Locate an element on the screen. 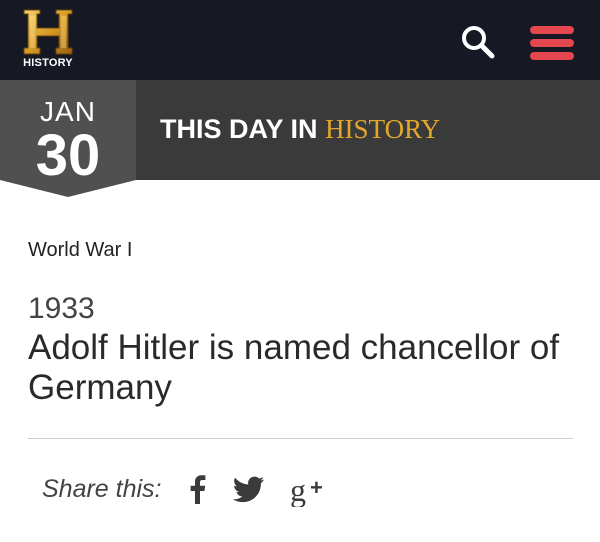 Image resolution: width=600 pixels, height=542 pixels. date-badge: JAN 30 is located at coordinates (68, 138).